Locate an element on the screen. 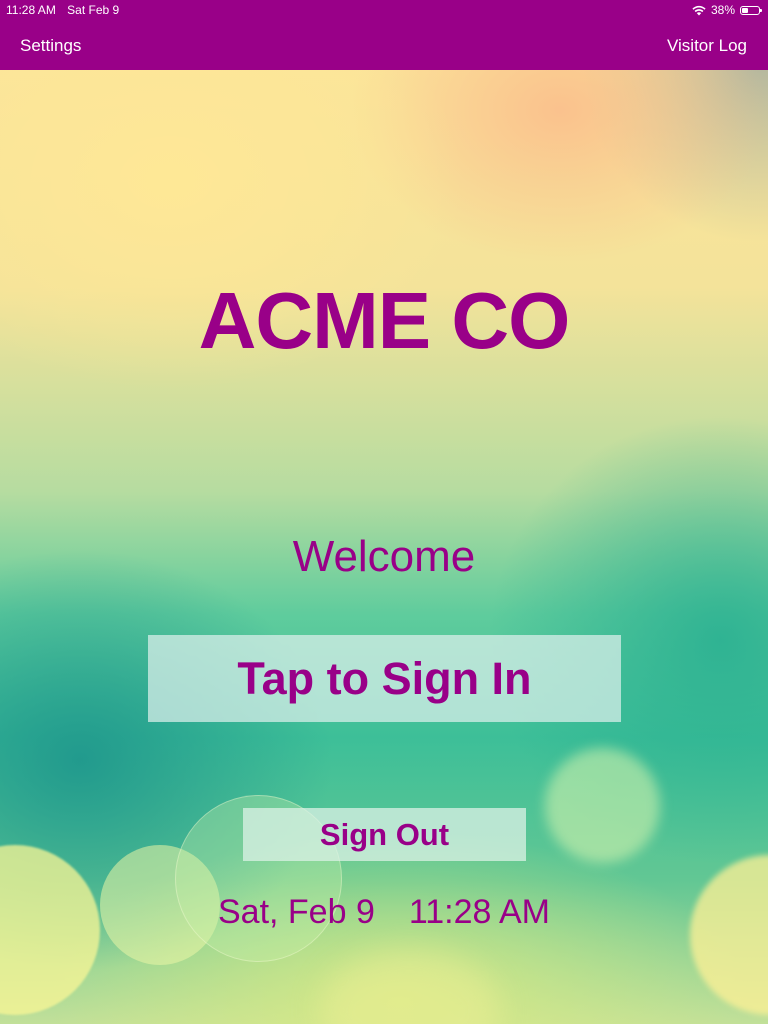  sign-out-button: Sign Out is located at coordinates (384, 834).